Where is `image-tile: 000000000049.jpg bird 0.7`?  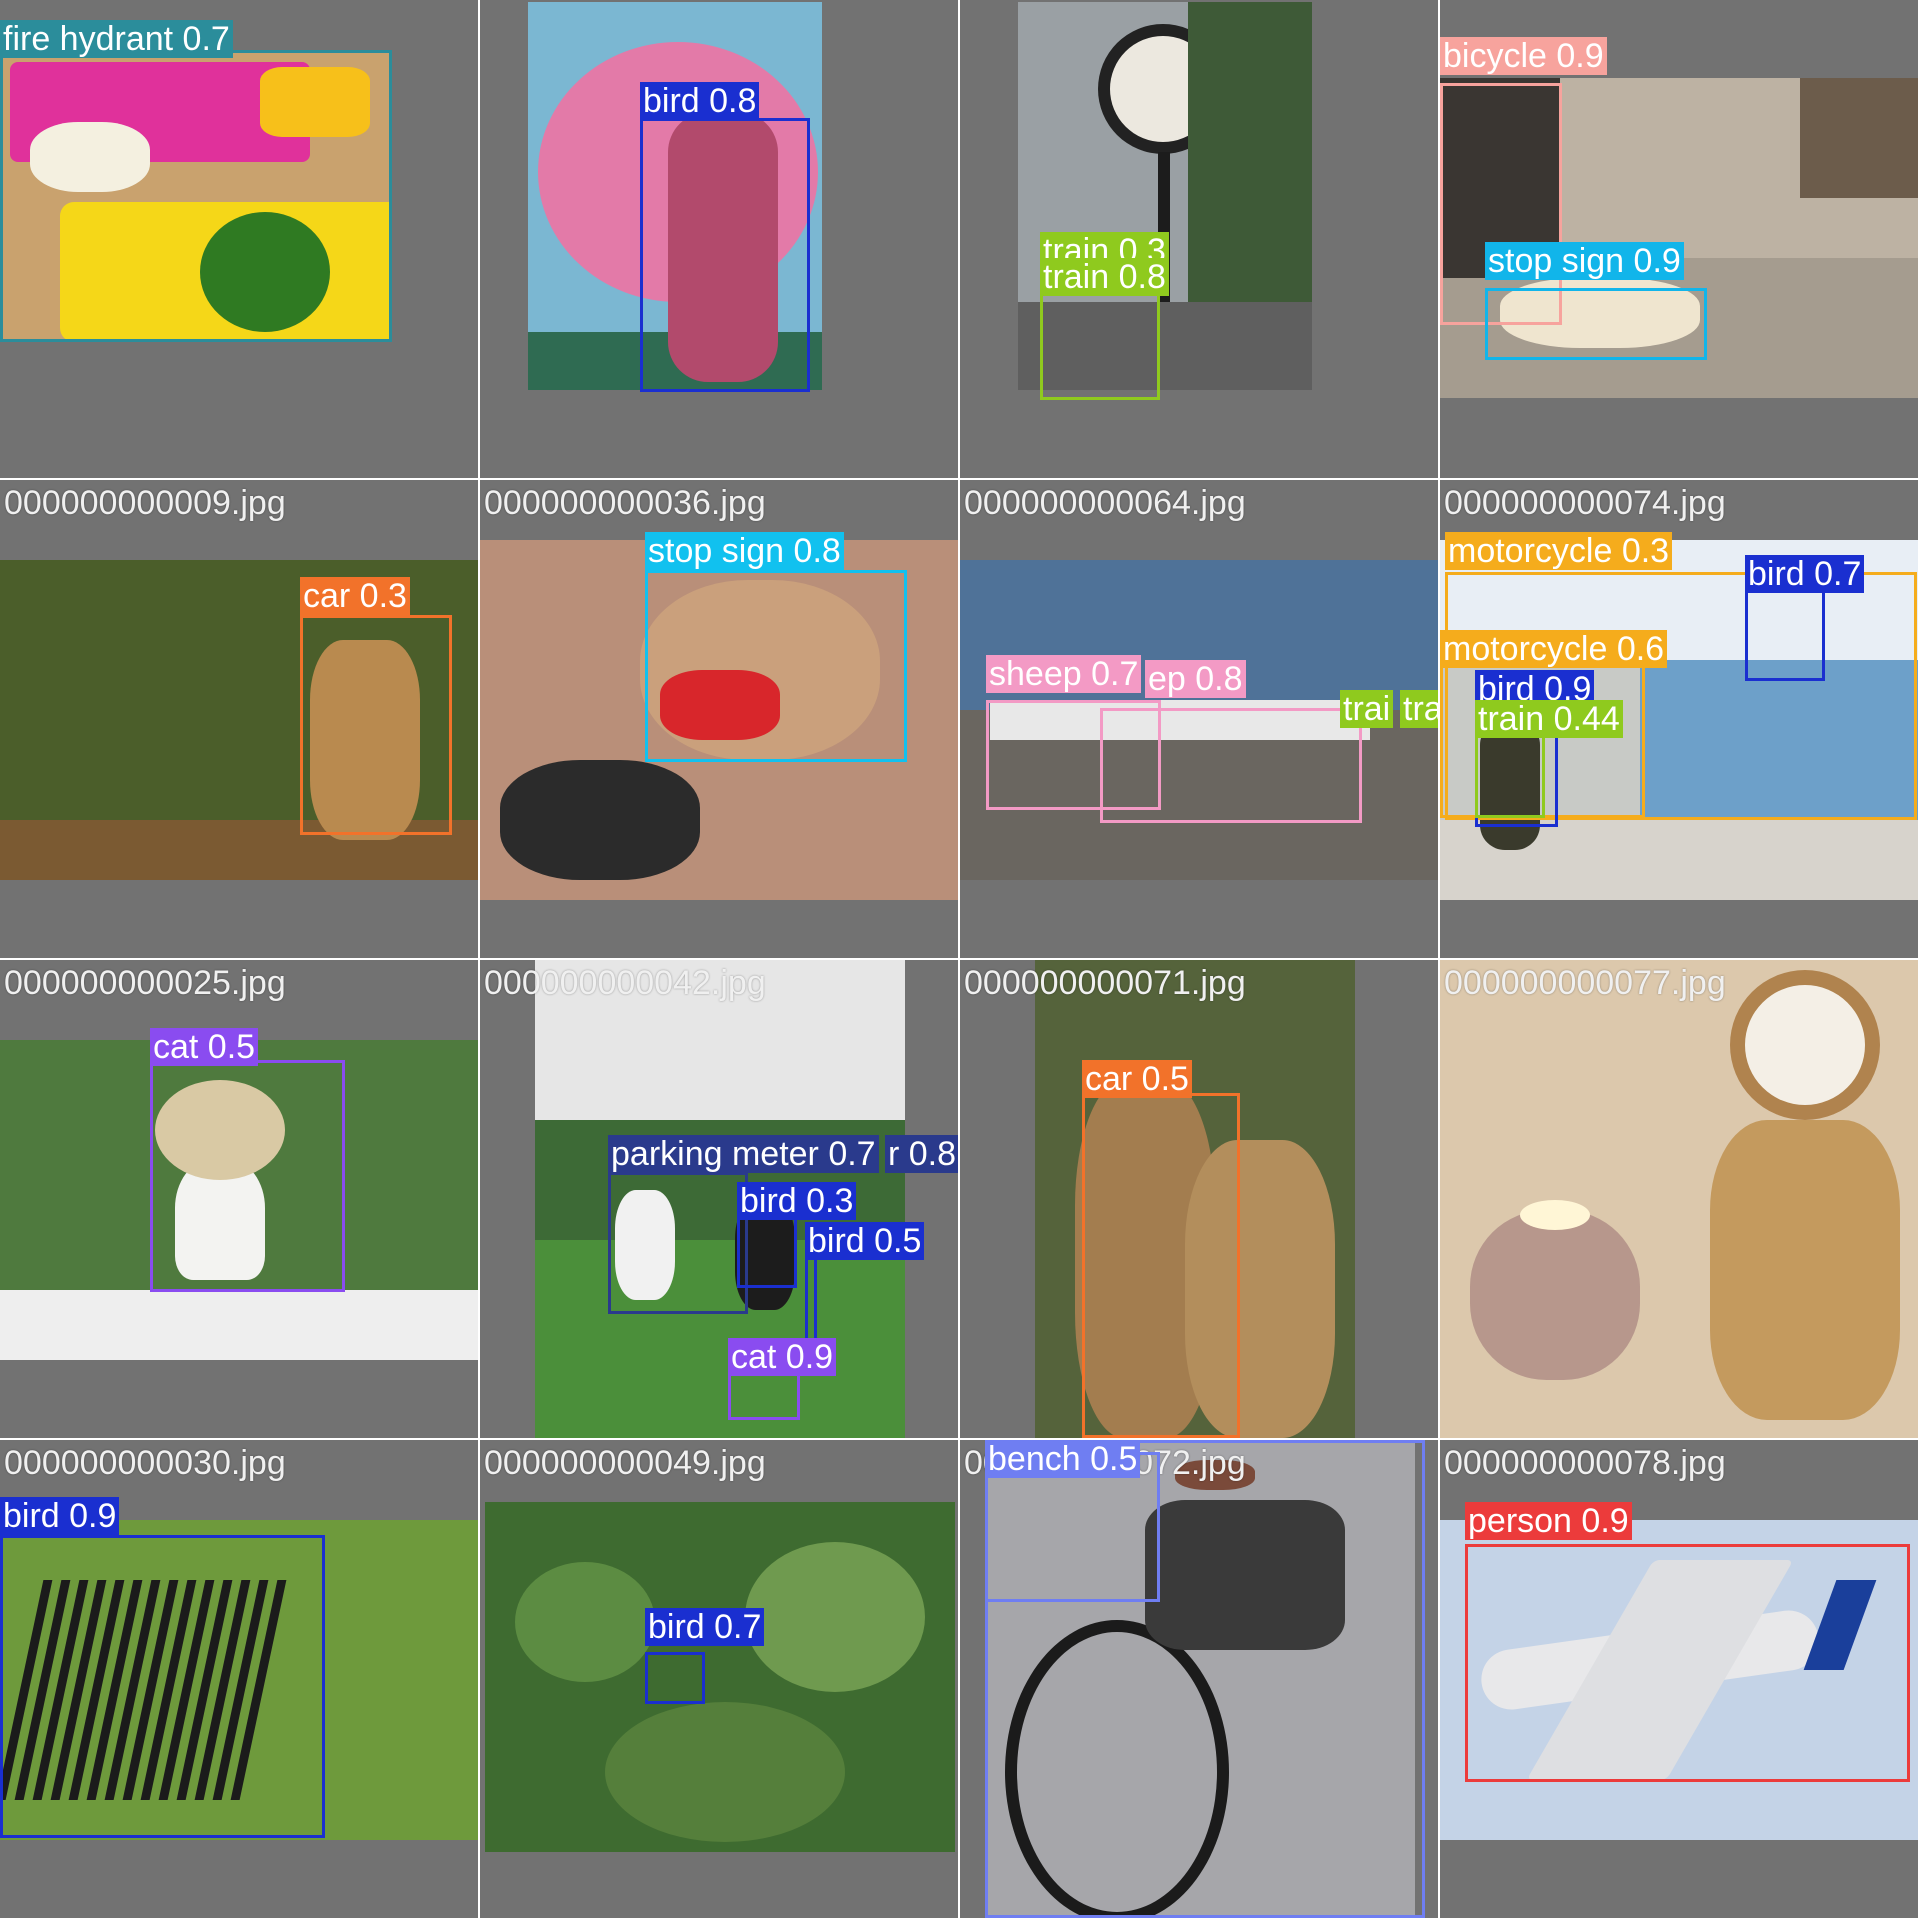 image-tile: 000000000049.jpg bird 0.7 is located at coordinates (719, 1679).